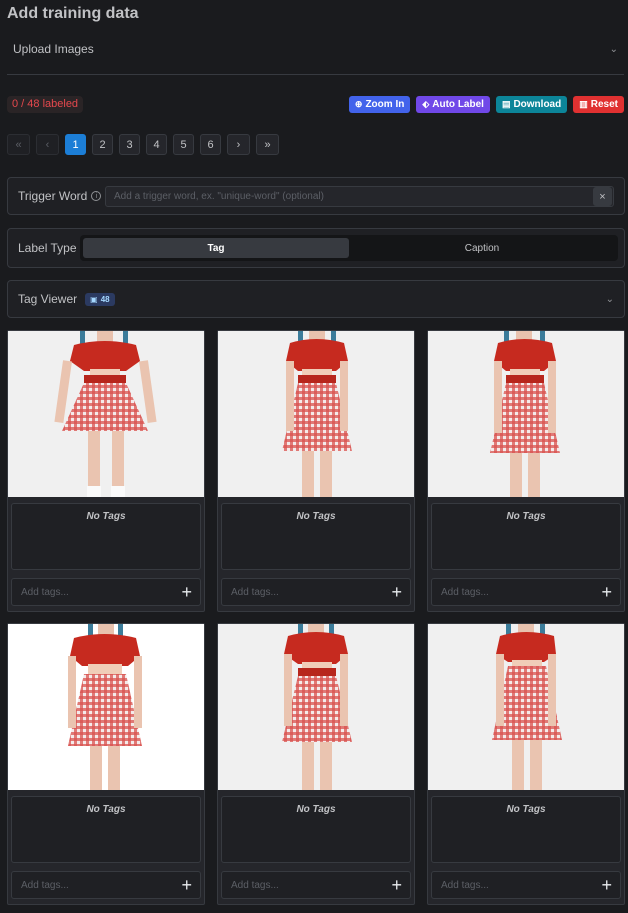 This screenshot has height=913, width=628. I want to click on page-button-1: 1, so click(75, 144).